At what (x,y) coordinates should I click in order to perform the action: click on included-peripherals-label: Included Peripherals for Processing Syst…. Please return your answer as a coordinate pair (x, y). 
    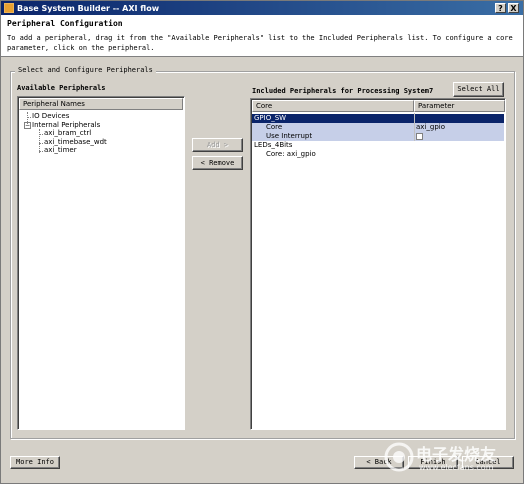
    Looking at the image, I should click on (343, 91).